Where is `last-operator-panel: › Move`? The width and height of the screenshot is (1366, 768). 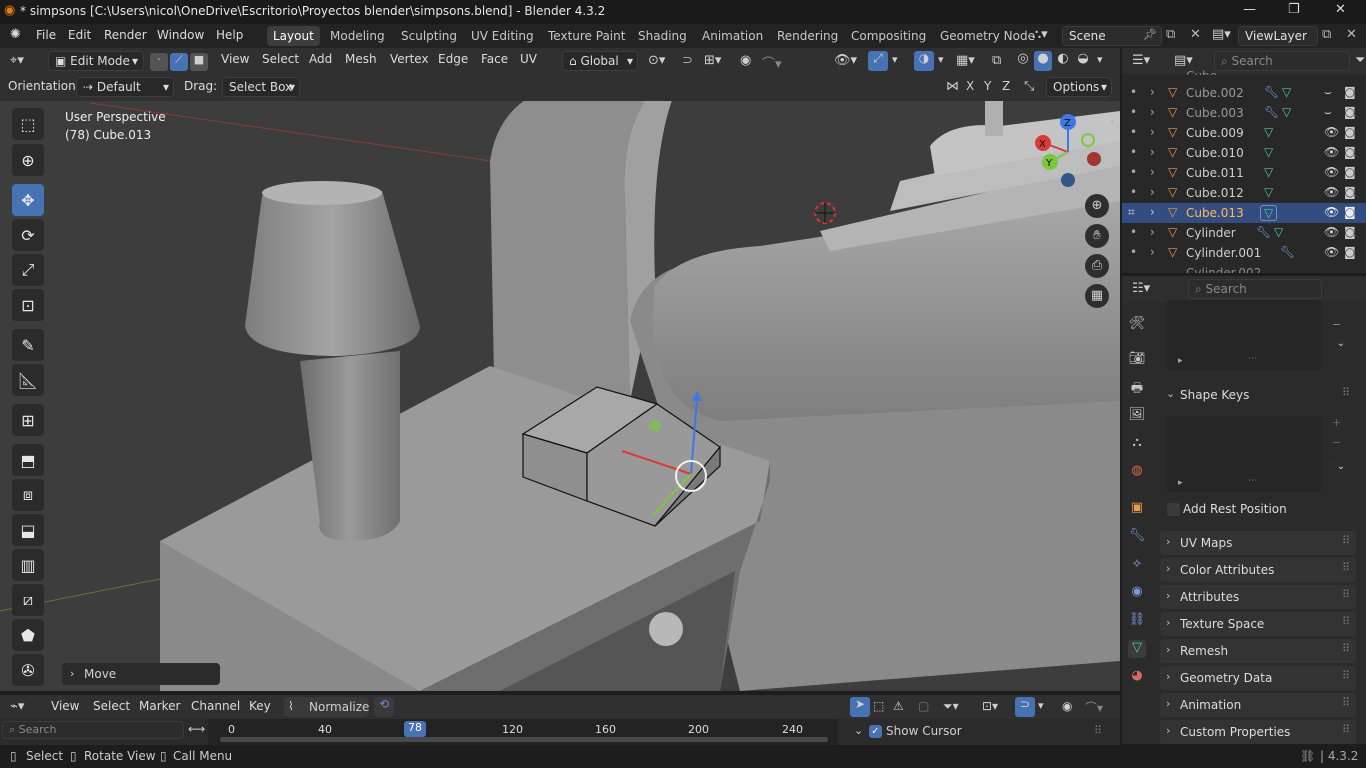
last-operator-panel: › Move is located at coordinates (141, 674).